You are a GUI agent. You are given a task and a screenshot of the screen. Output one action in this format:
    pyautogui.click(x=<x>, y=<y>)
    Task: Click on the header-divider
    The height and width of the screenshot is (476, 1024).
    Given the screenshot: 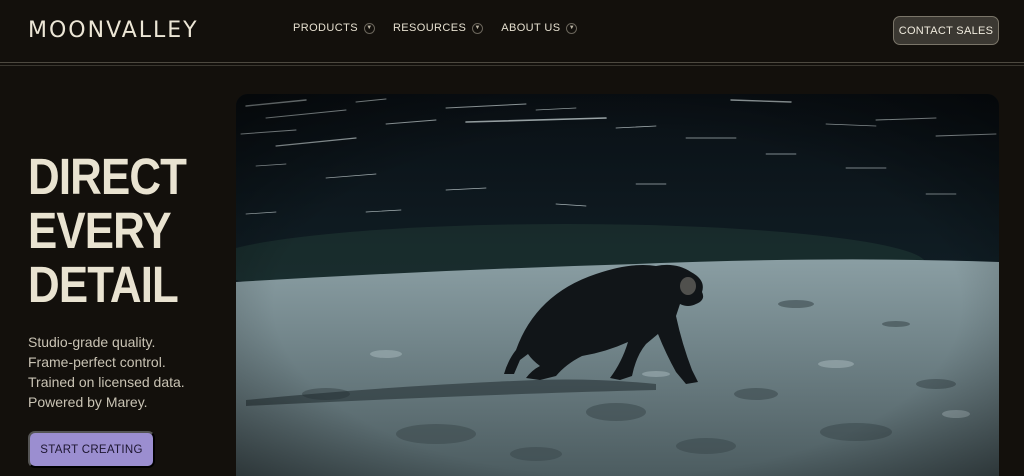 What is the action you would take?
    pyautogui.click(x=512, y=64)
    